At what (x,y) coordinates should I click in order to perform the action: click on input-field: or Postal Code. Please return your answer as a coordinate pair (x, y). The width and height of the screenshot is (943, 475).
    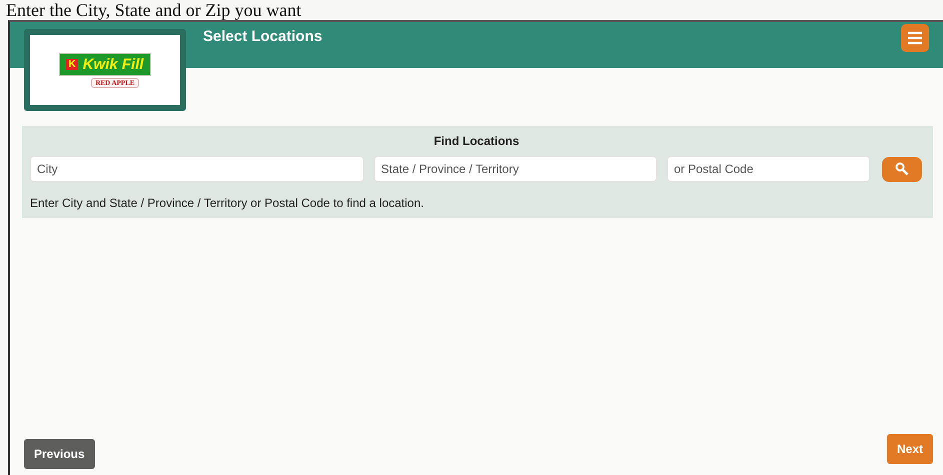
    Looking at the image, I should click on (768, 169).